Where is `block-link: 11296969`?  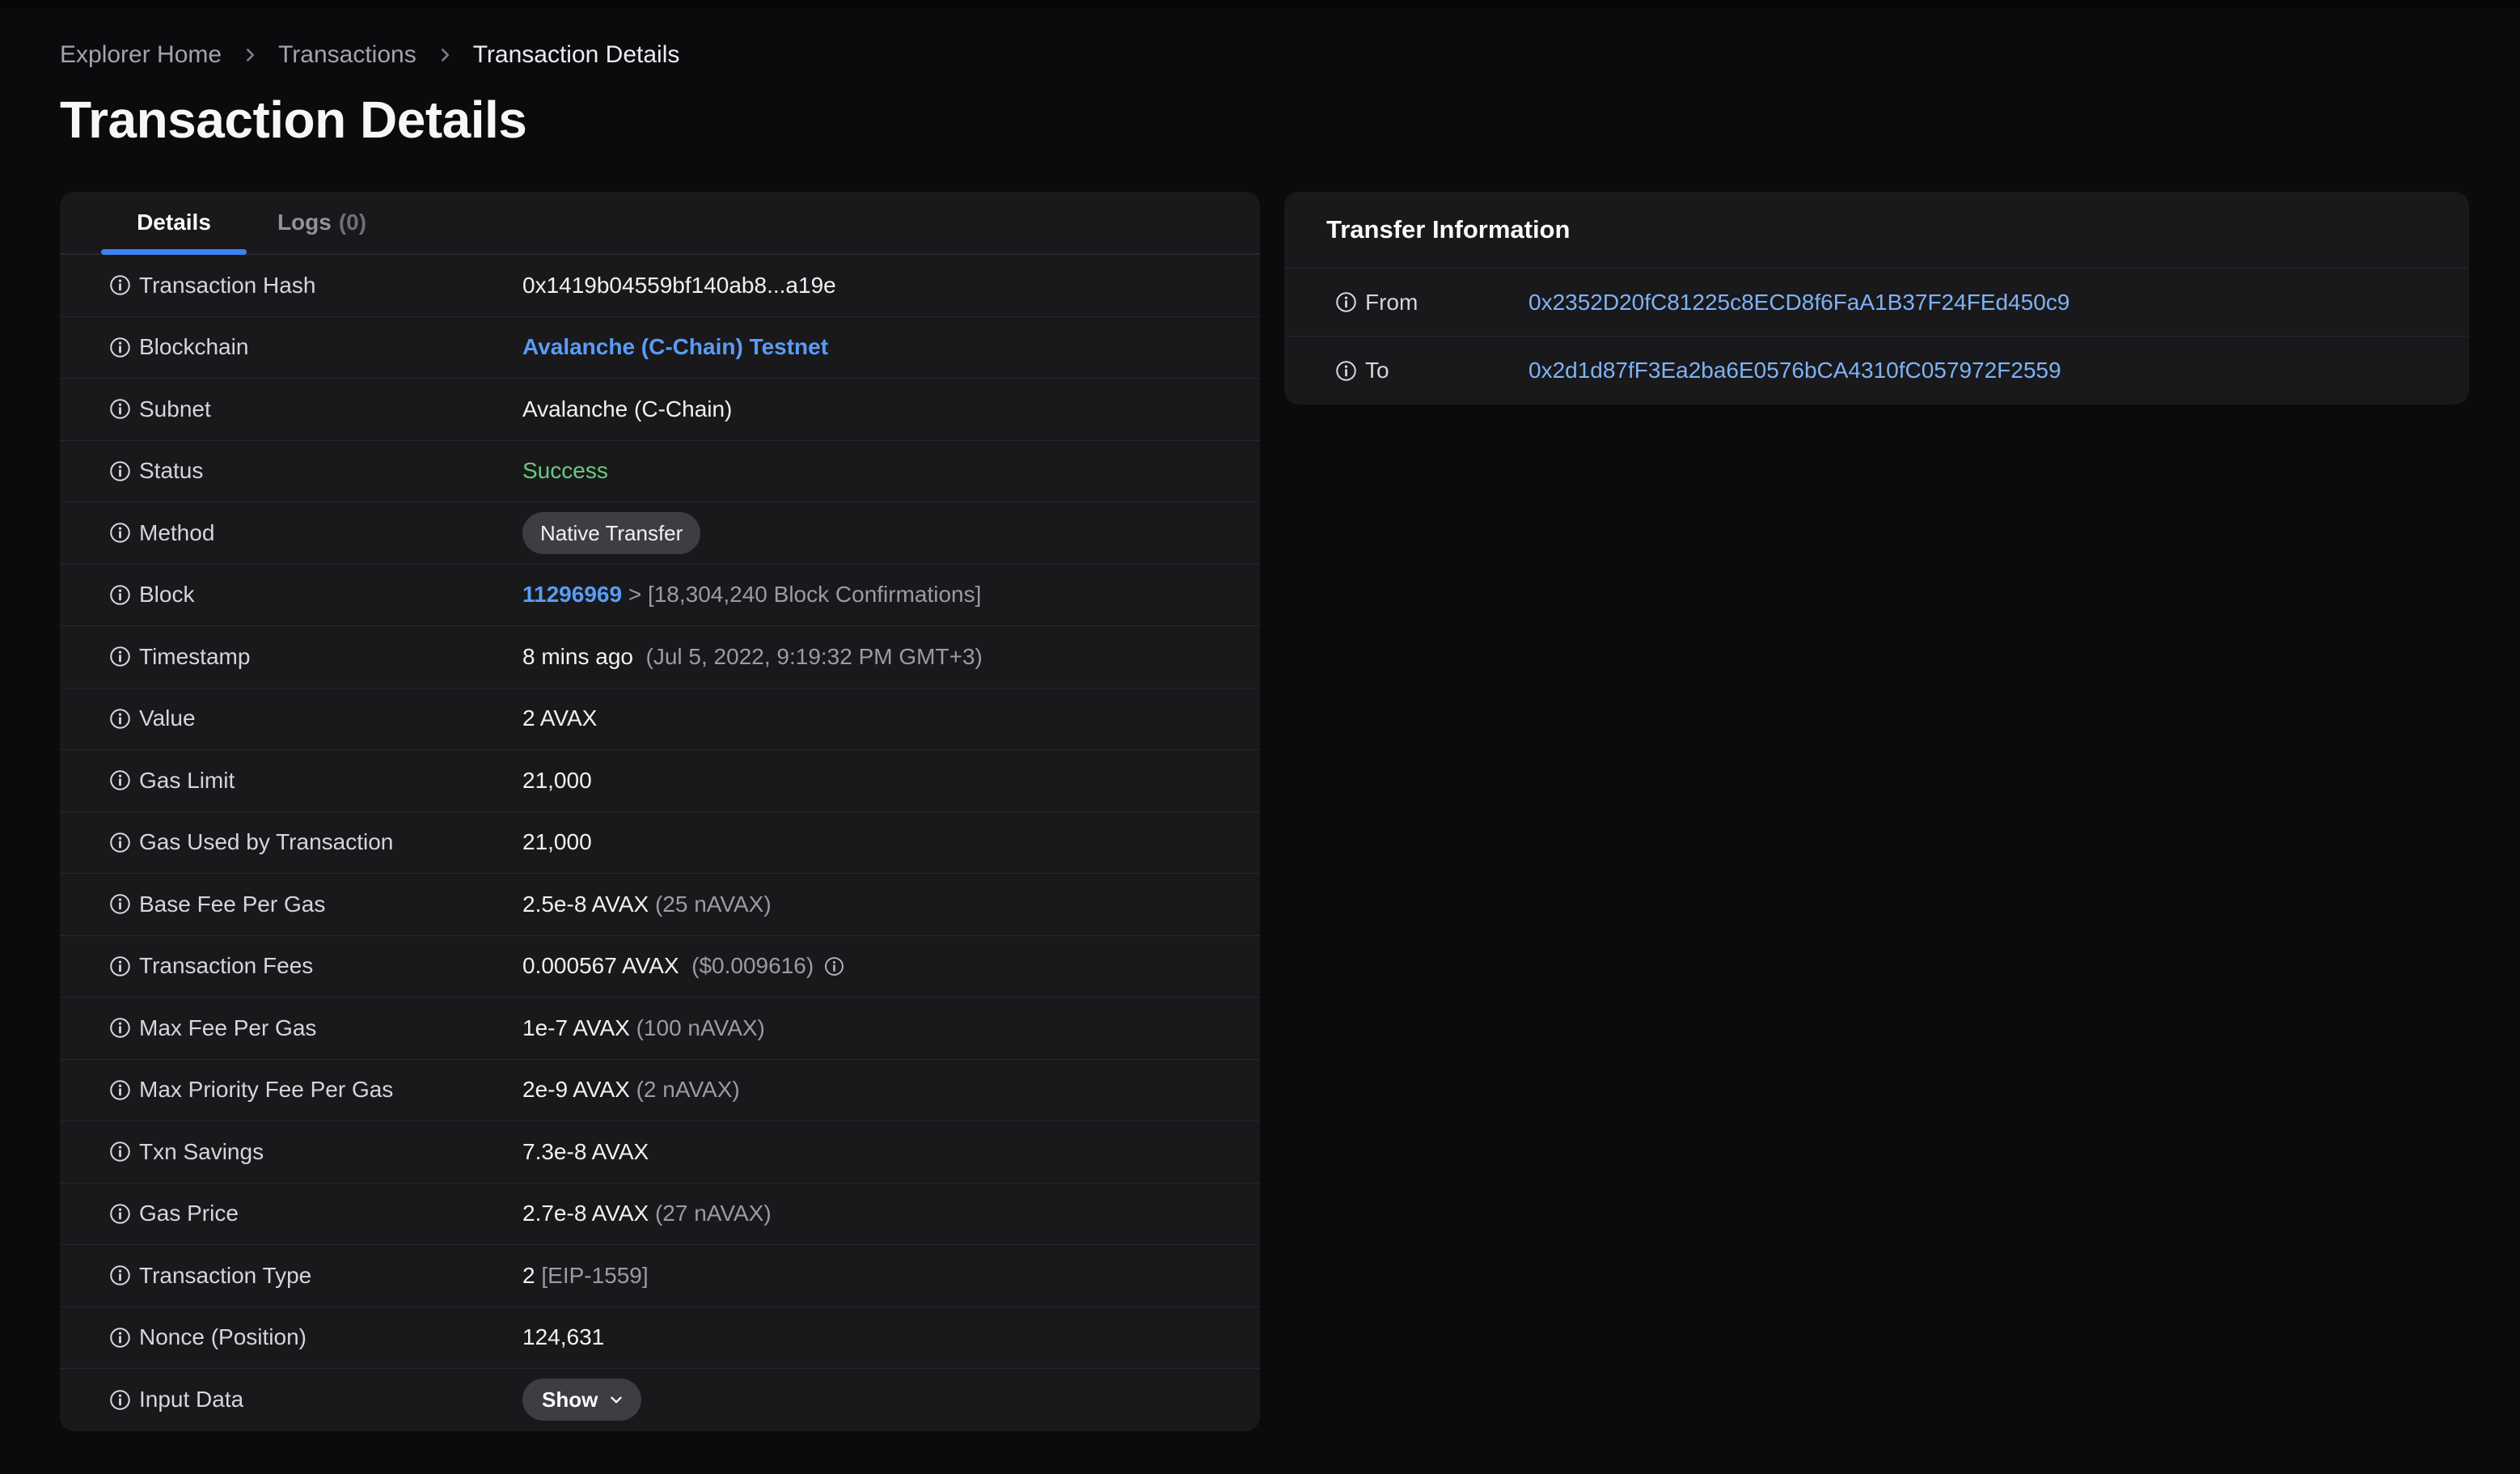 block-link: 11296969 is located at coordinates (572, 595).